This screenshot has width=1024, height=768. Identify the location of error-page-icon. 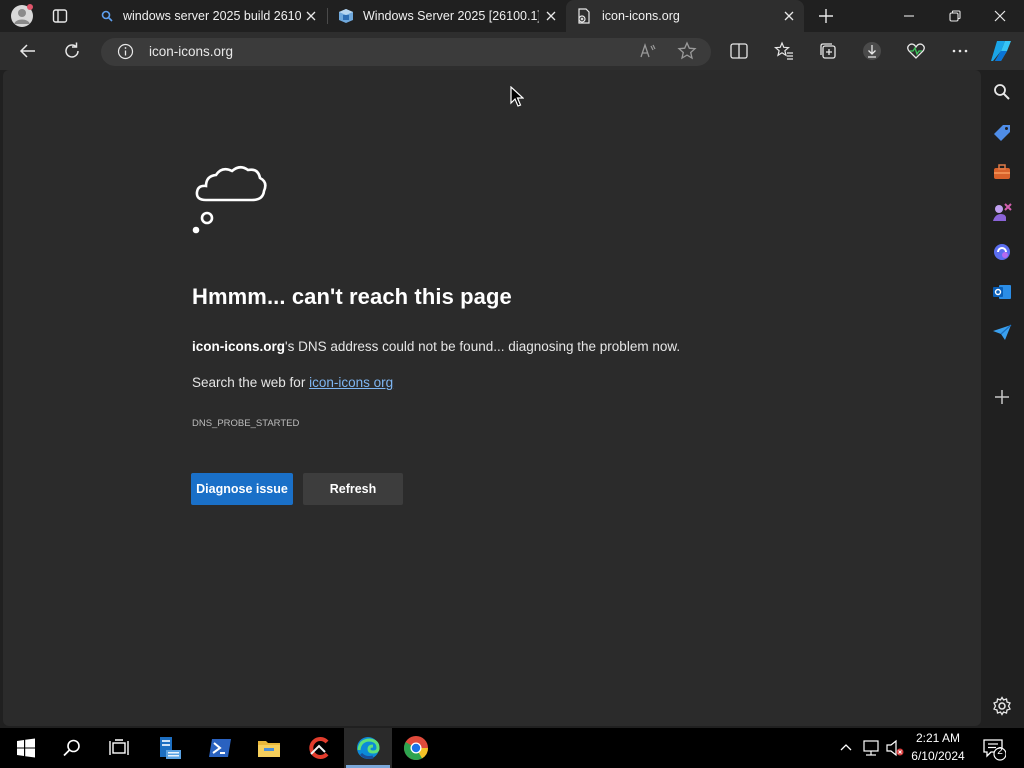
(584, 16).